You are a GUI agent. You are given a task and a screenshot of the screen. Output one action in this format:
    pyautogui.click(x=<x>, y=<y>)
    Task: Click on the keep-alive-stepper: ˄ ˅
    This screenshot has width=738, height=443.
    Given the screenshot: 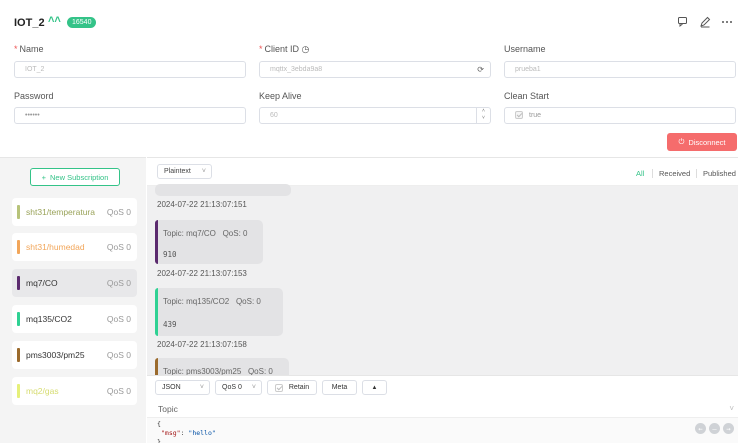 What is the action you would take?
    pyautogui.click(x=483, y=115)
    